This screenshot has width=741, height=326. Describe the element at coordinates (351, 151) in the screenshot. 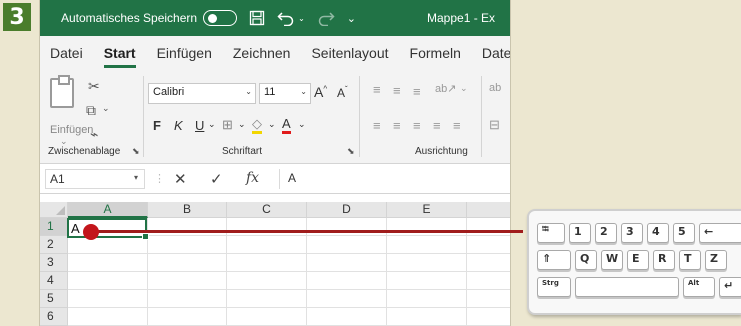

I see `font-launcher-icon: ⬊` at that location.